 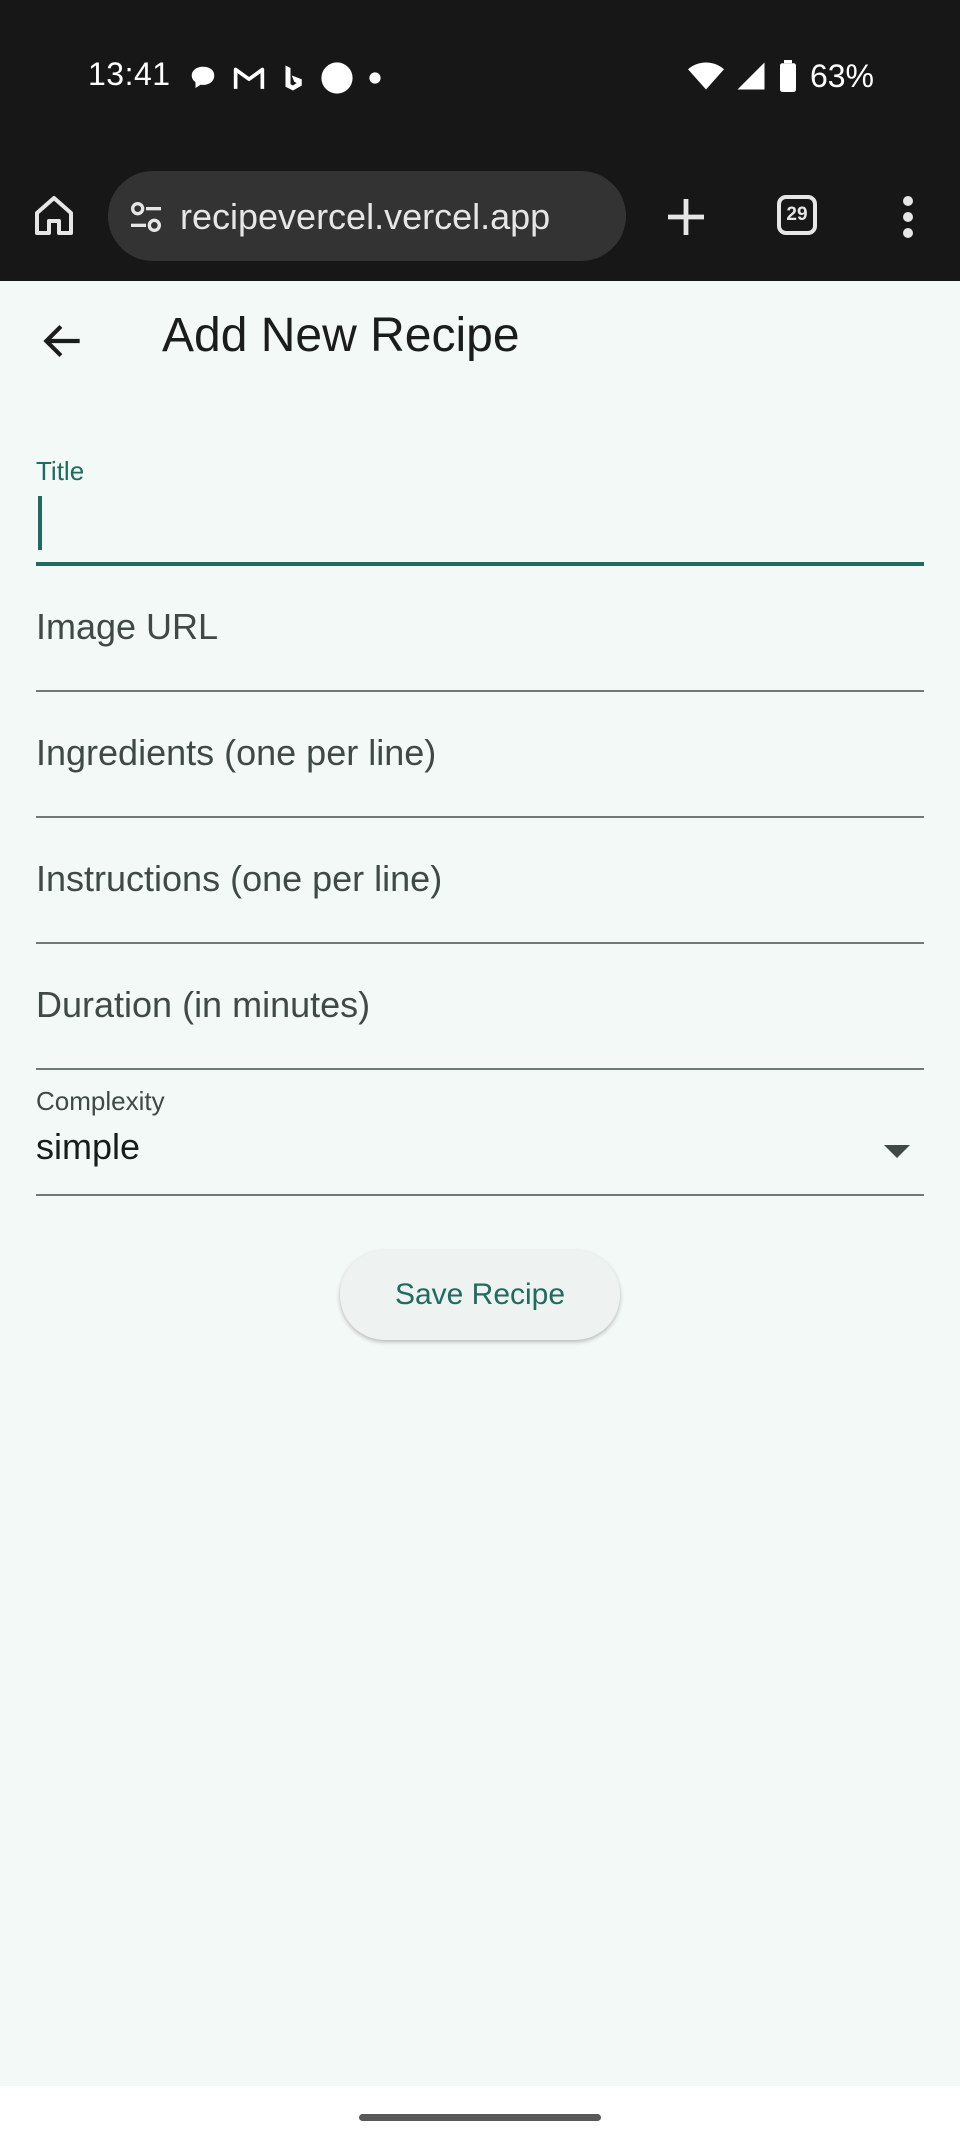 What do you see at coordinates (908, 217) in the screenshot?
I see `more-vert-icon` at bounding box center [908, 217].